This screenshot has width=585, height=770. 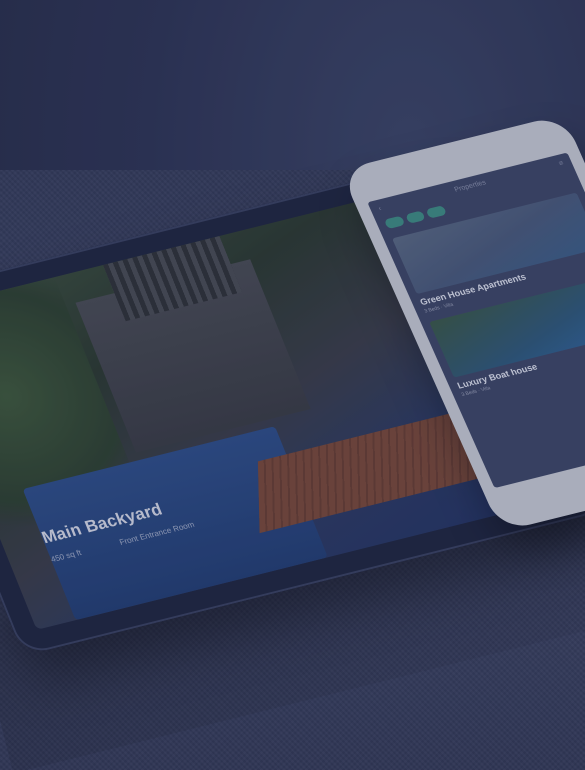 I want to click on phone-nav: ◂, so click(x=536, y=455).